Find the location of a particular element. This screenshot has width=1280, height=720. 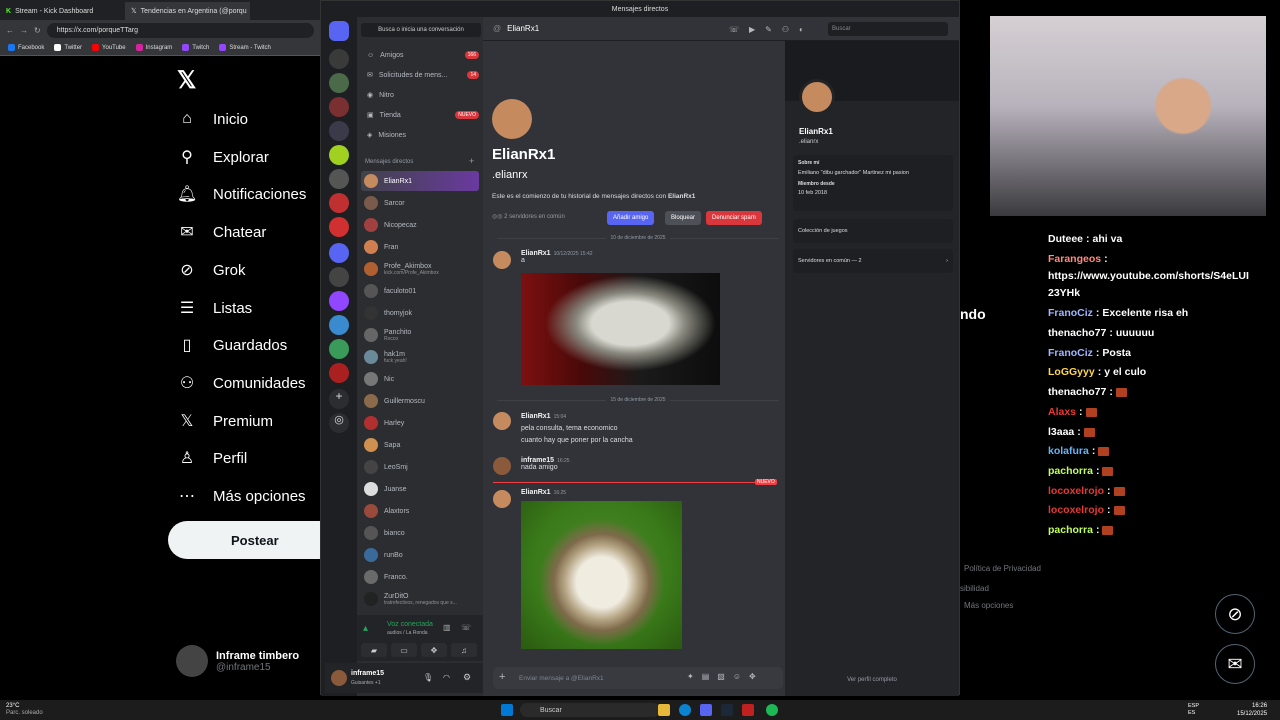

disconnect-icon: ☏ is located at coordinates (466, 627).